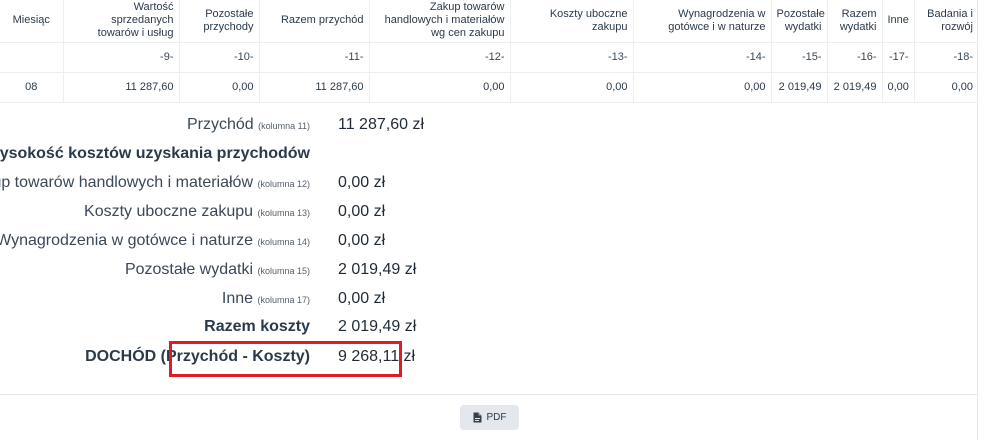 This screenshot has height=440, width=984. Describe the element at coordinates (283, 300) in the screenshot. I see `column-ref: (kolumna 17)` at that location.